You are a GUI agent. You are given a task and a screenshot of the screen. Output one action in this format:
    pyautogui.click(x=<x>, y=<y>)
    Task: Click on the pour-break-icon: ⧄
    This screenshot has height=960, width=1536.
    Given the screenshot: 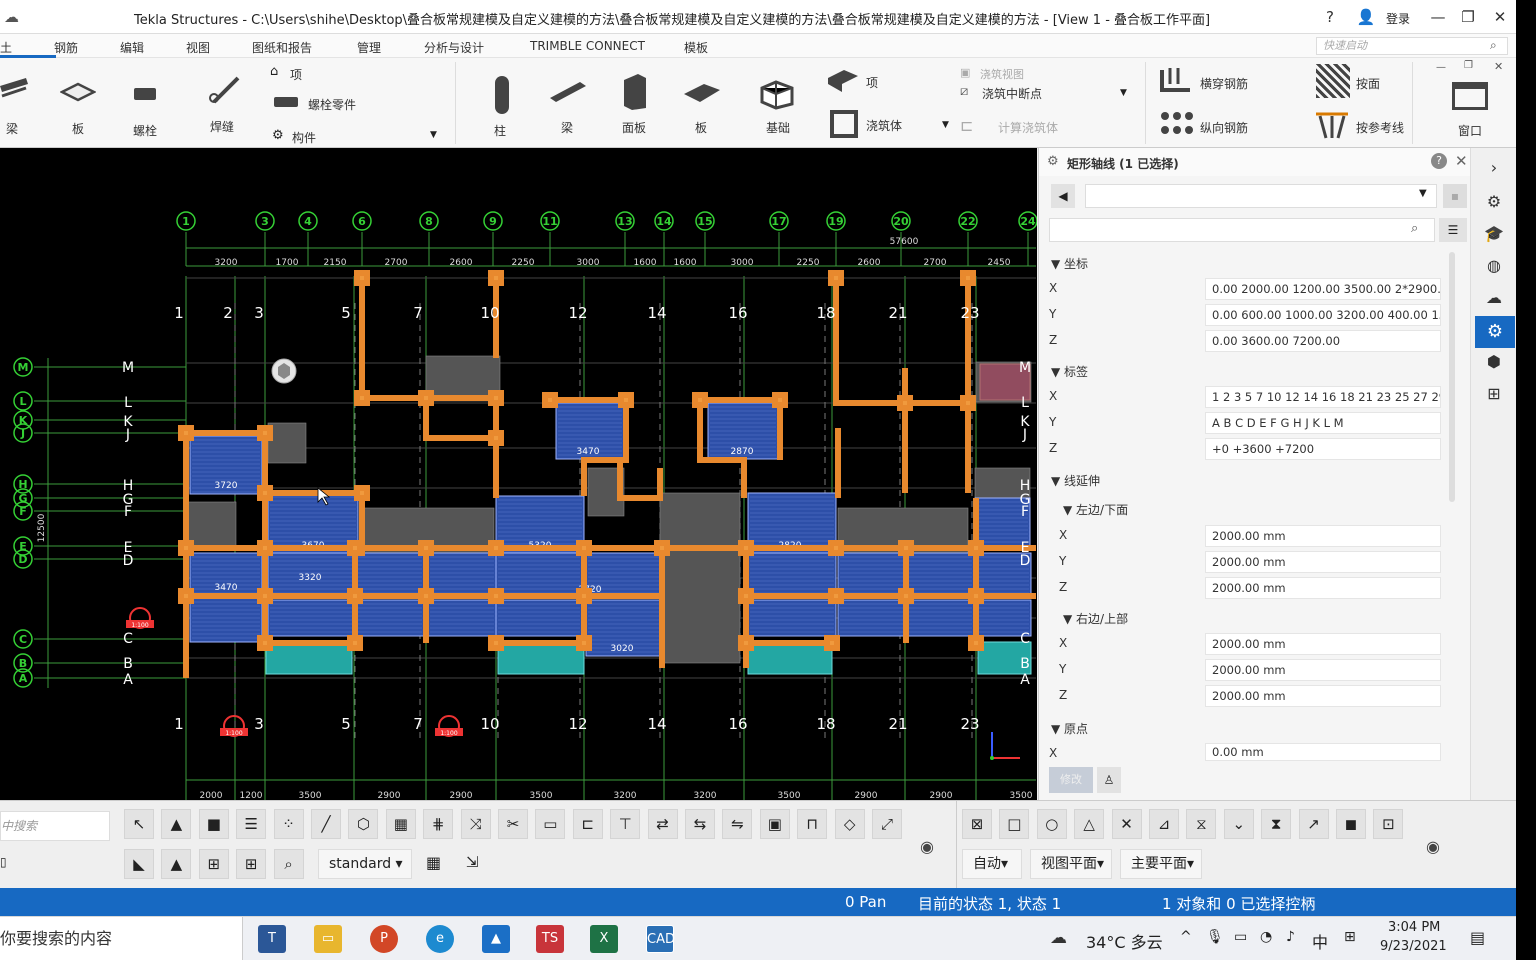 What is the action you would take?
    pyautogui.click(x=964, y=91)
    